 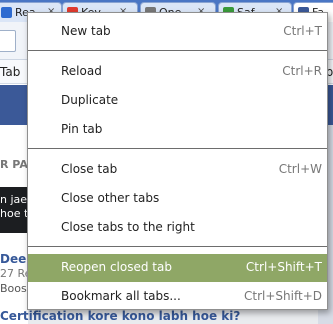 I want to click on menu-item-label: Reopen closed tab, so click(x=116, y=267).